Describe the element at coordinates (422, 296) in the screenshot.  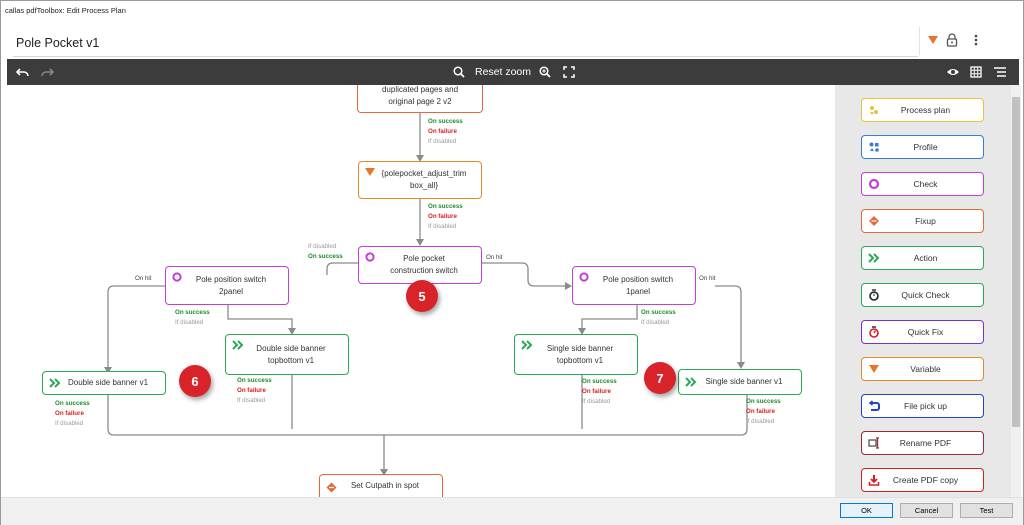
I see `step-badge: 5` at that location.